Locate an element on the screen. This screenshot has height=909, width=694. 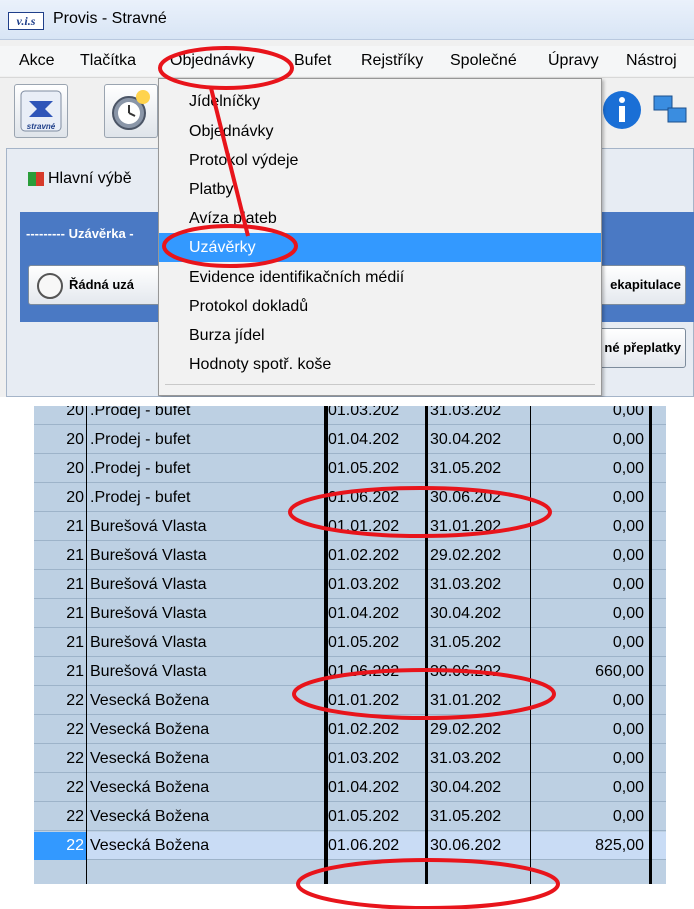
network-icon is located at coordinates (670, 109).